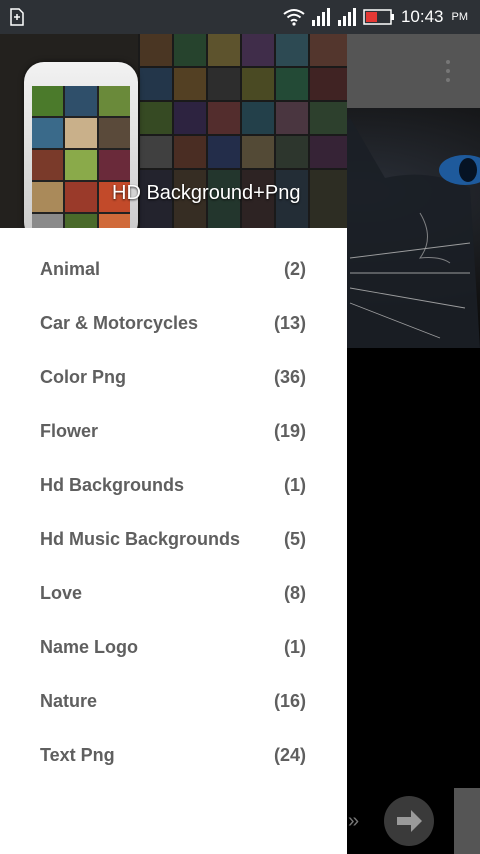  What do you see at coordinates (173, 377) in the screenshot?
I see `category-item-color-png: Color Png (36)` at bounding box center [173, 377].